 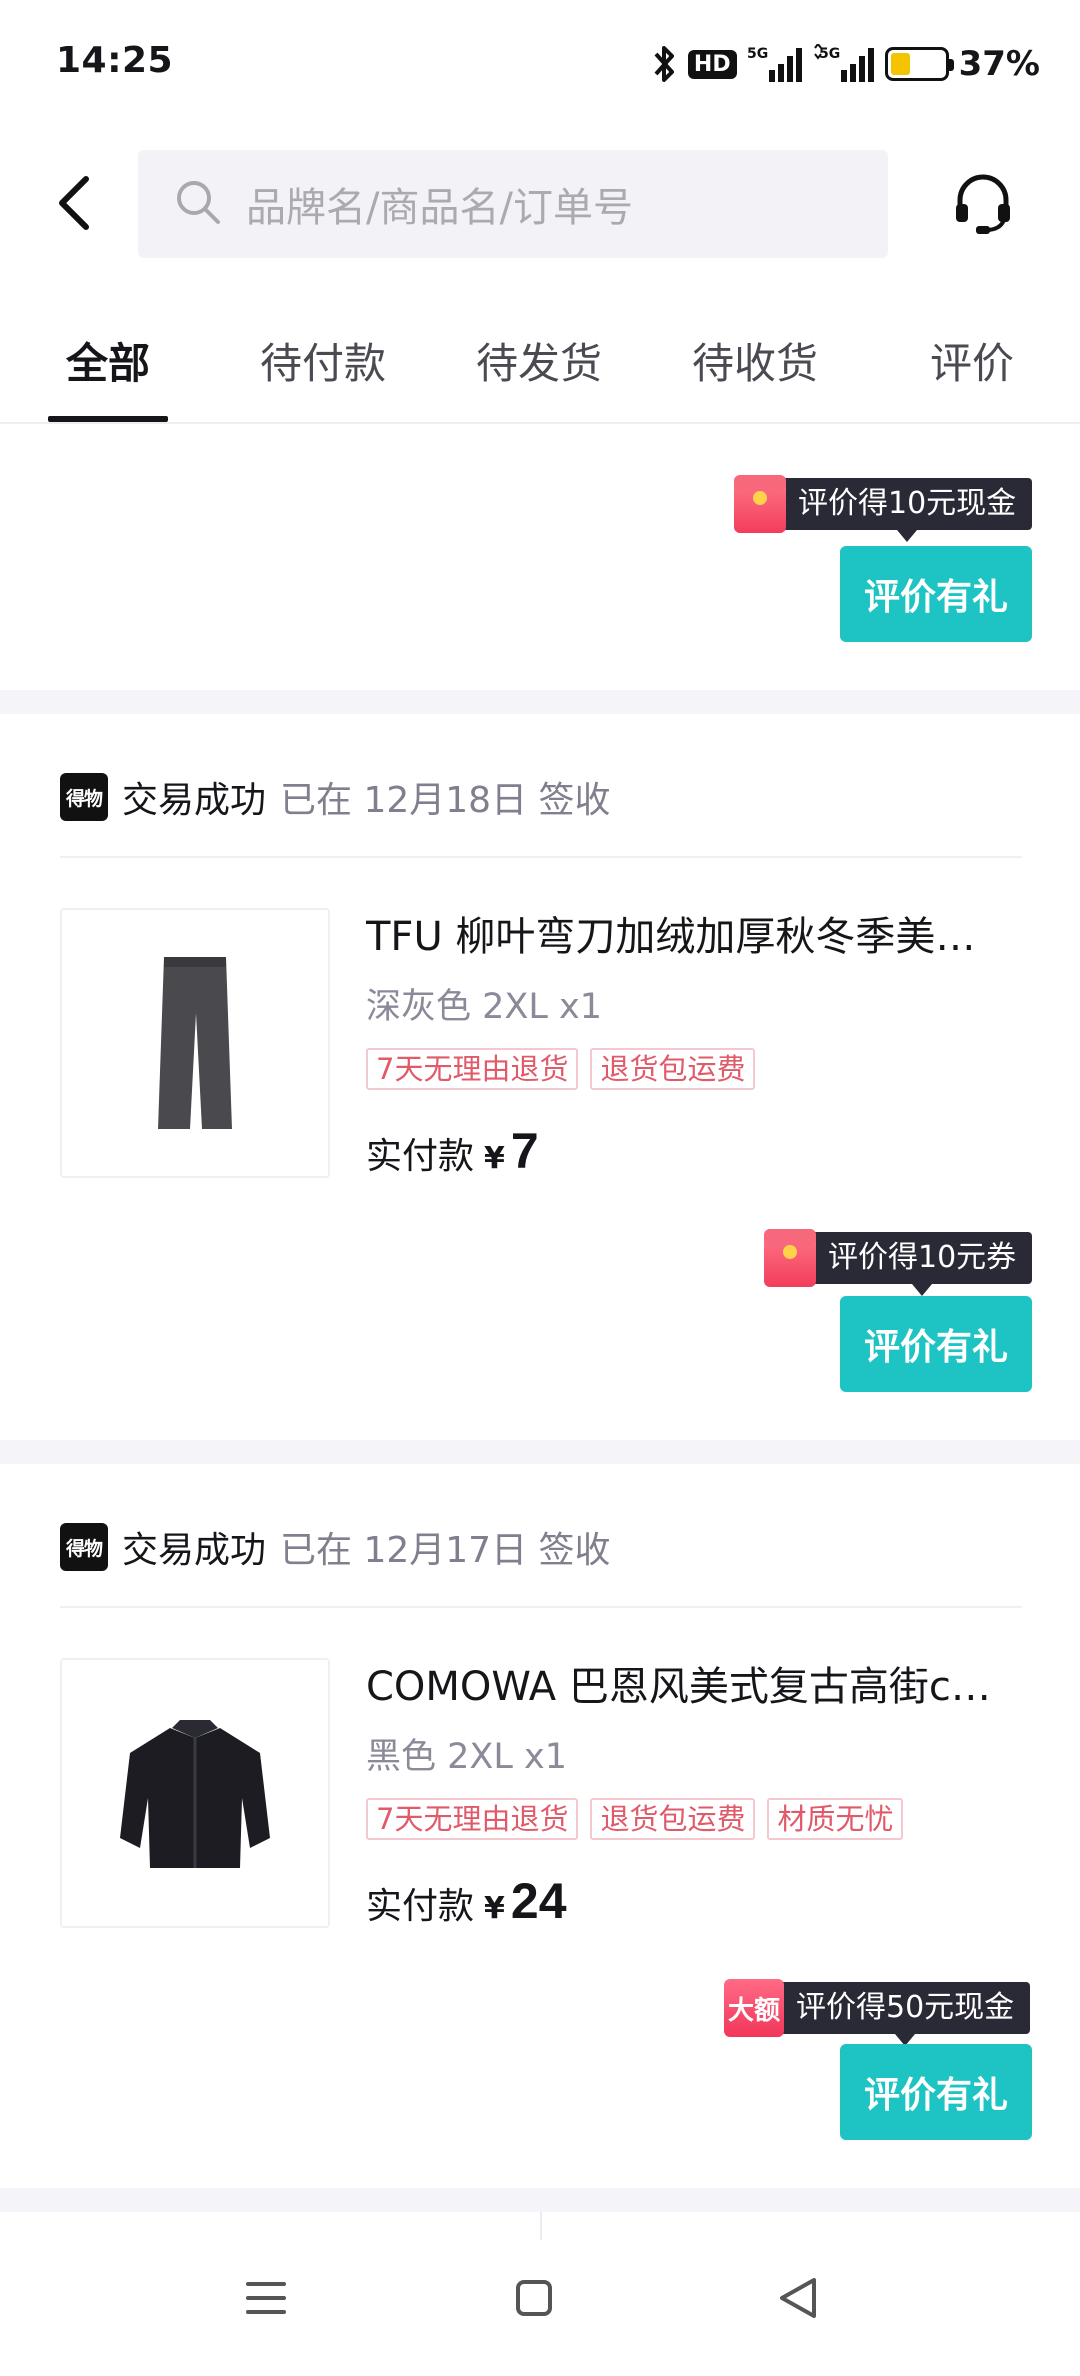 I want to click on header: 品牌名/商品名/订单号, so click(x=540, y=203).